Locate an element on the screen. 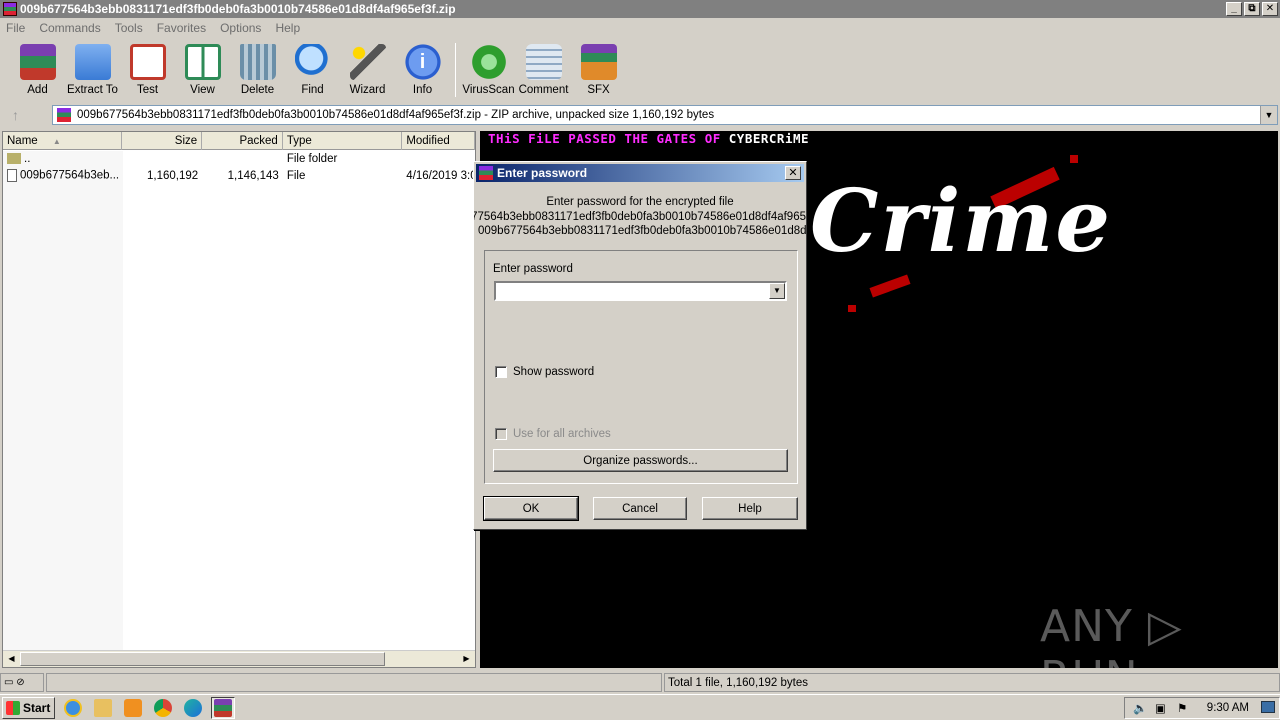 This screenshot has height=720, width=1280. status-selected is located at coordinates (354, 682).